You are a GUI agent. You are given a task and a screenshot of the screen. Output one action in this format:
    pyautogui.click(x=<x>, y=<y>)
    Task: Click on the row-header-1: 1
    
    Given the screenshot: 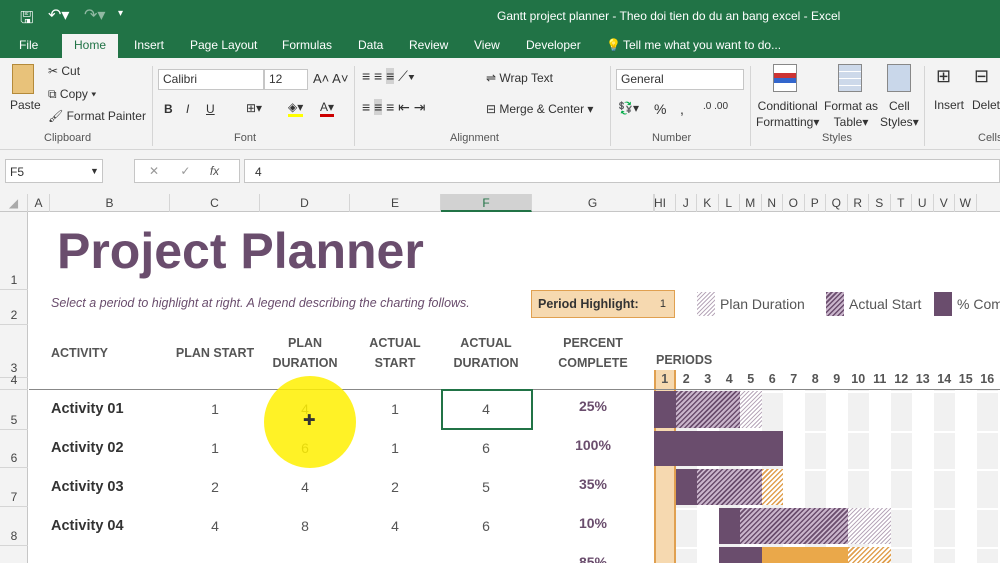 What is the action you would take?
    pyautogui.click(x=14, y=251)
    